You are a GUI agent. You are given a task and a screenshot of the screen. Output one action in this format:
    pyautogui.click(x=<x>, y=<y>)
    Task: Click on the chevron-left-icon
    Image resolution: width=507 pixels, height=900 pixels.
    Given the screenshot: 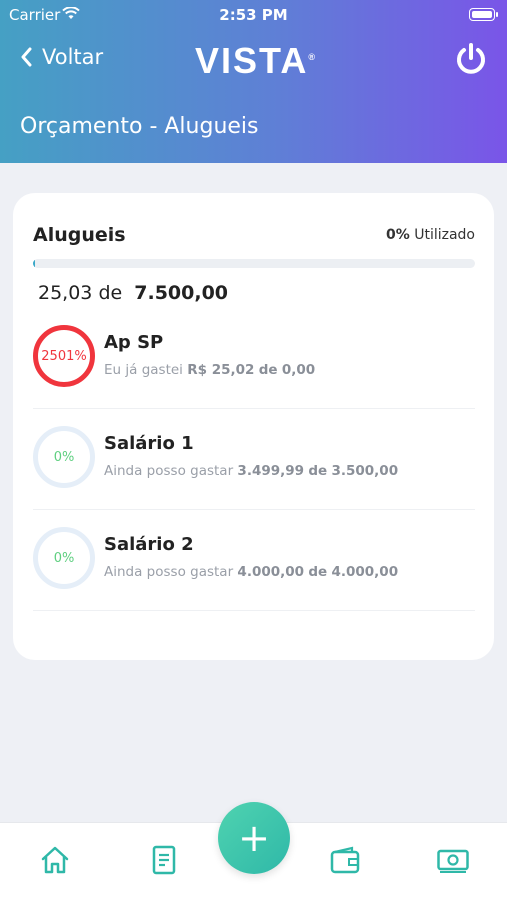 What is the action you would take?
    pyautogui.click(x=26, y=57)
    